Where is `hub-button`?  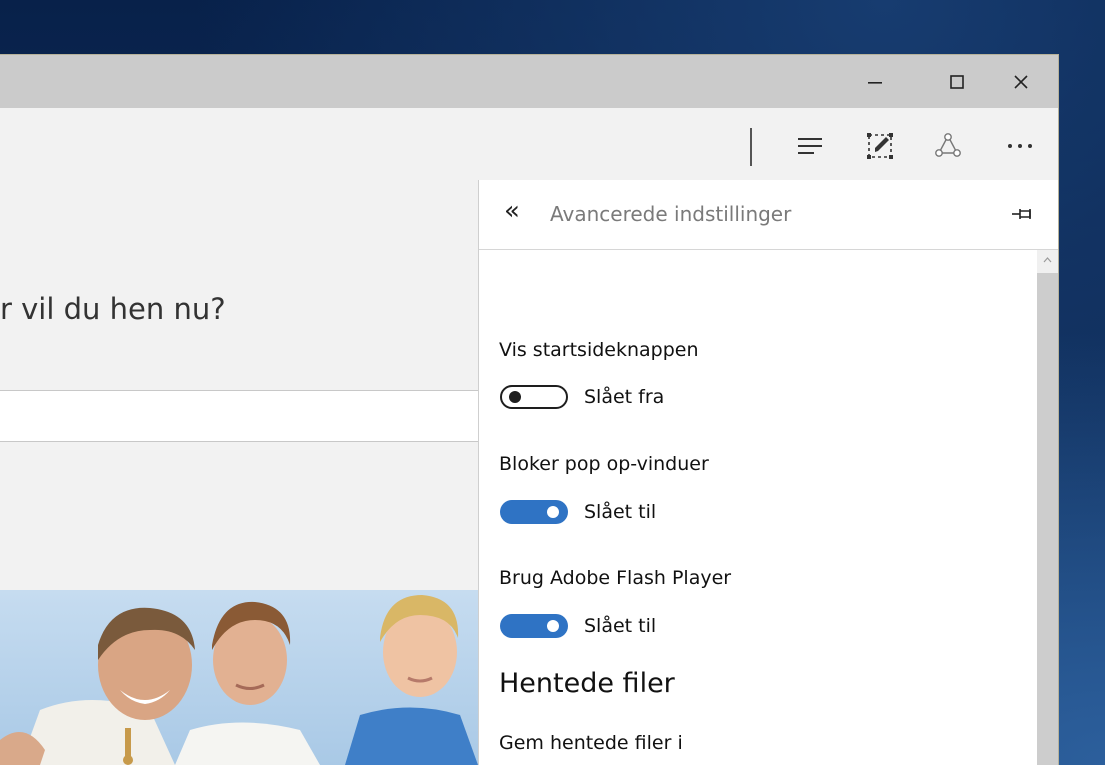
hub-button is located at coordinates (810, 146).